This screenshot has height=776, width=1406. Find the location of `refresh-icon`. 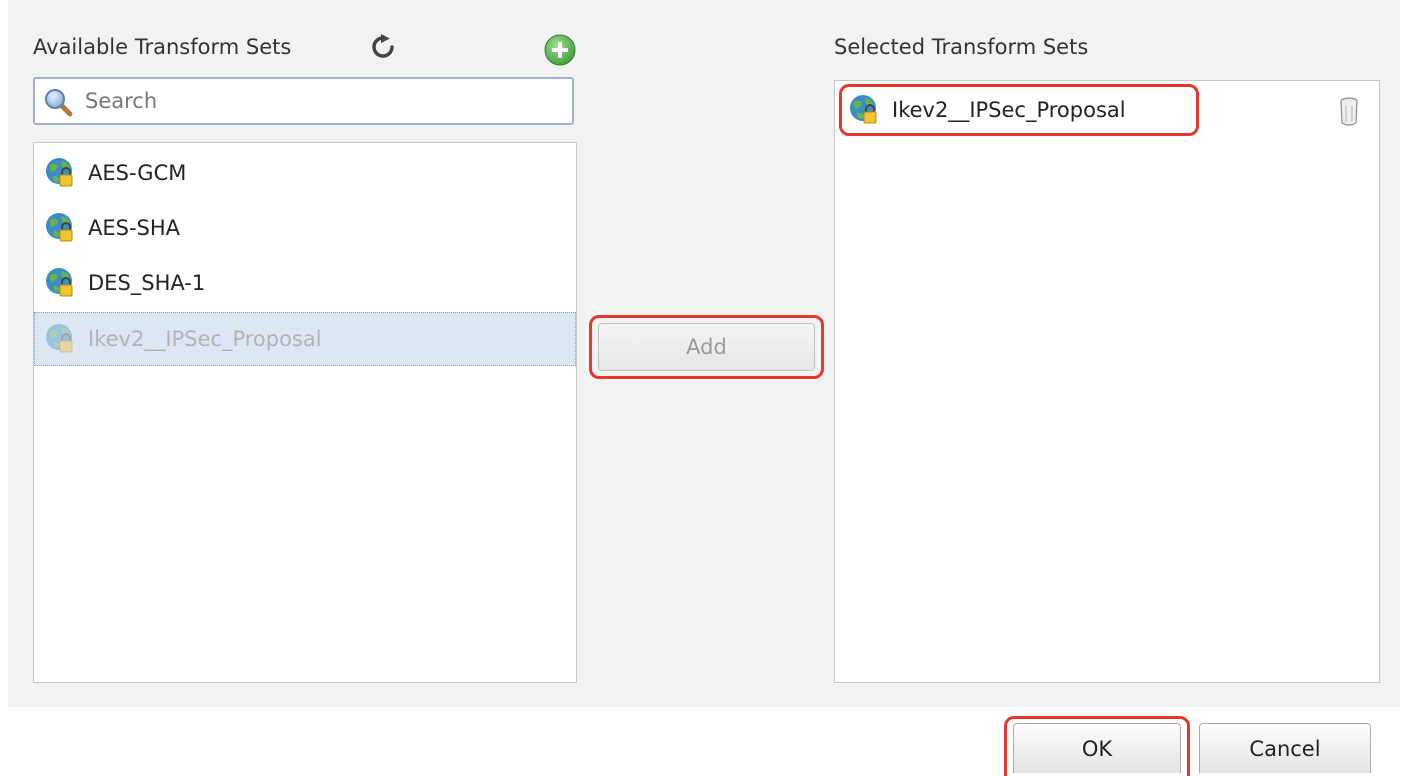

refresh-icon is located at coordinates (383, 47).